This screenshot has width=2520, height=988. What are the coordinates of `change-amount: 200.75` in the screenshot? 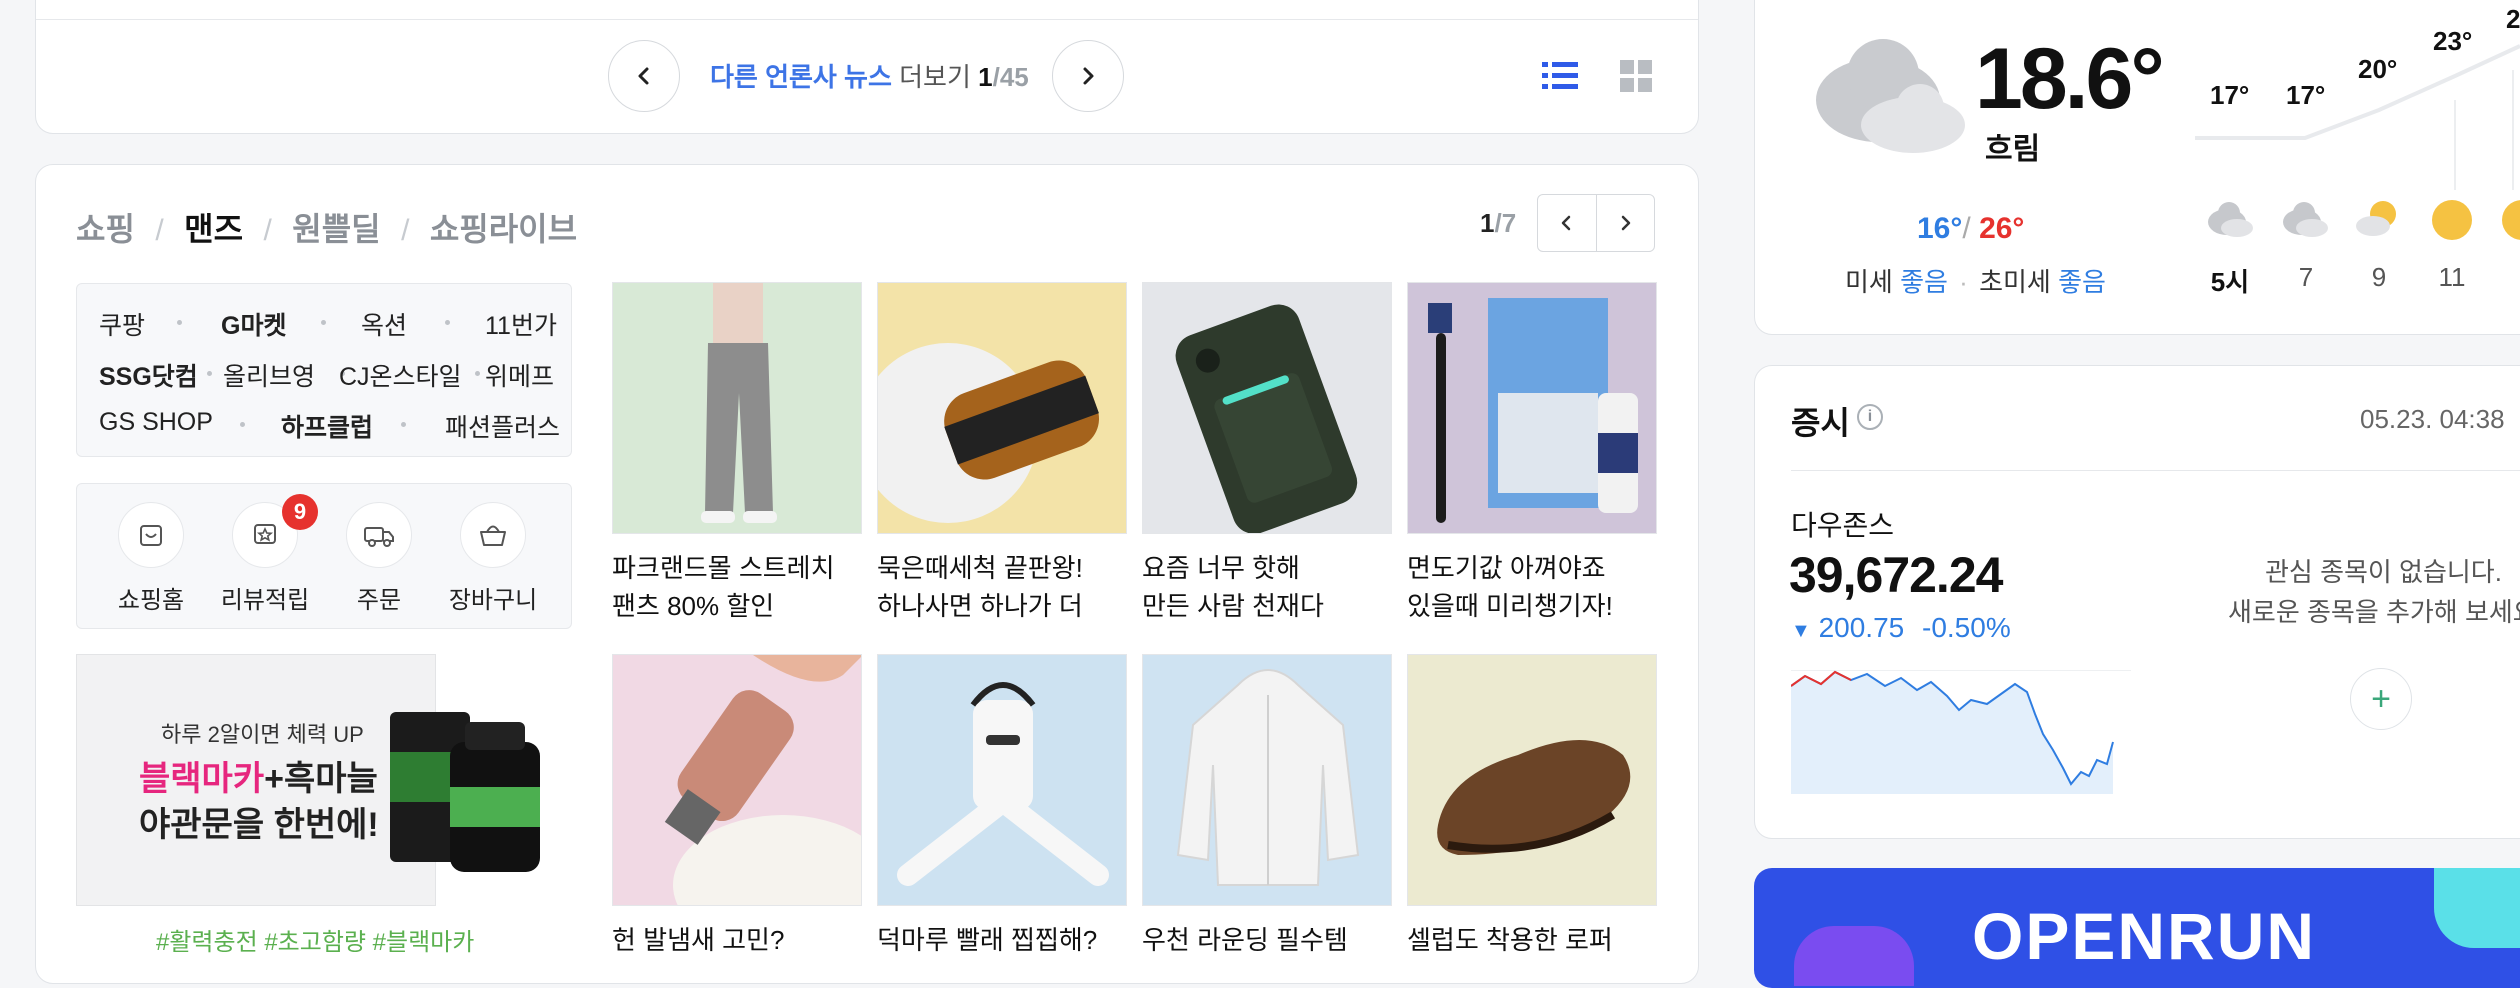 It's located at (1861, 627).